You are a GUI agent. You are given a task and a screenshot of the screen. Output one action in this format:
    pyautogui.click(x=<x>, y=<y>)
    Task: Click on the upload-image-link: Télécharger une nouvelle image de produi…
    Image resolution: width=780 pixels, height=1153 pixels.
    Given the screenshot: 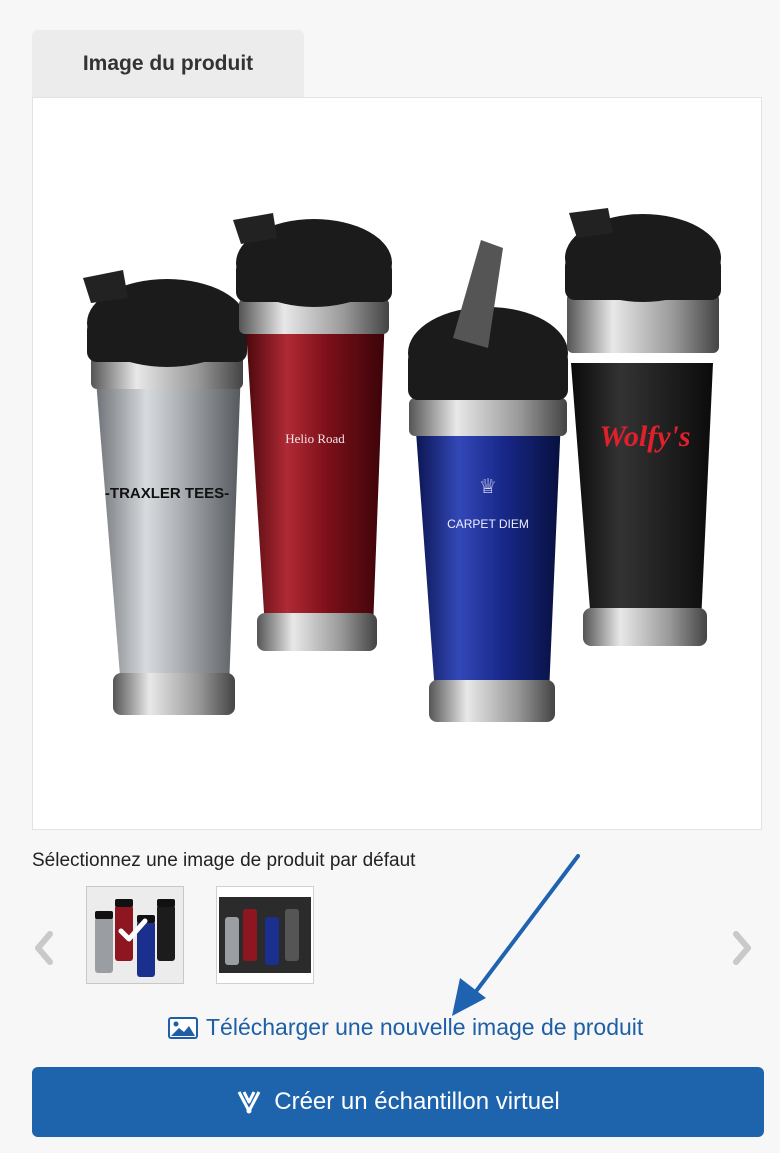 What is the action you would take?
    pyautogui.click(x=405, y=1027)
    